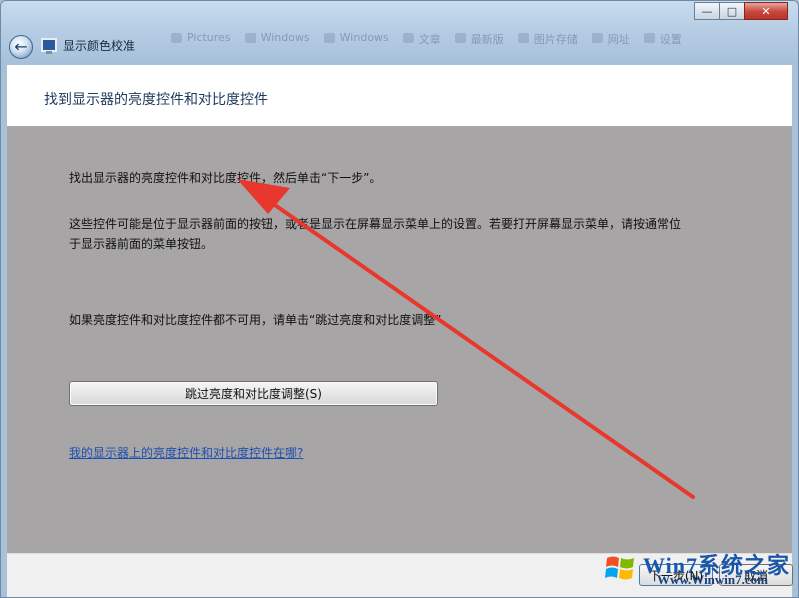  Describe the element at coordinates (707, 11) in the screenshot. I see `minimize-button: —` at that location.